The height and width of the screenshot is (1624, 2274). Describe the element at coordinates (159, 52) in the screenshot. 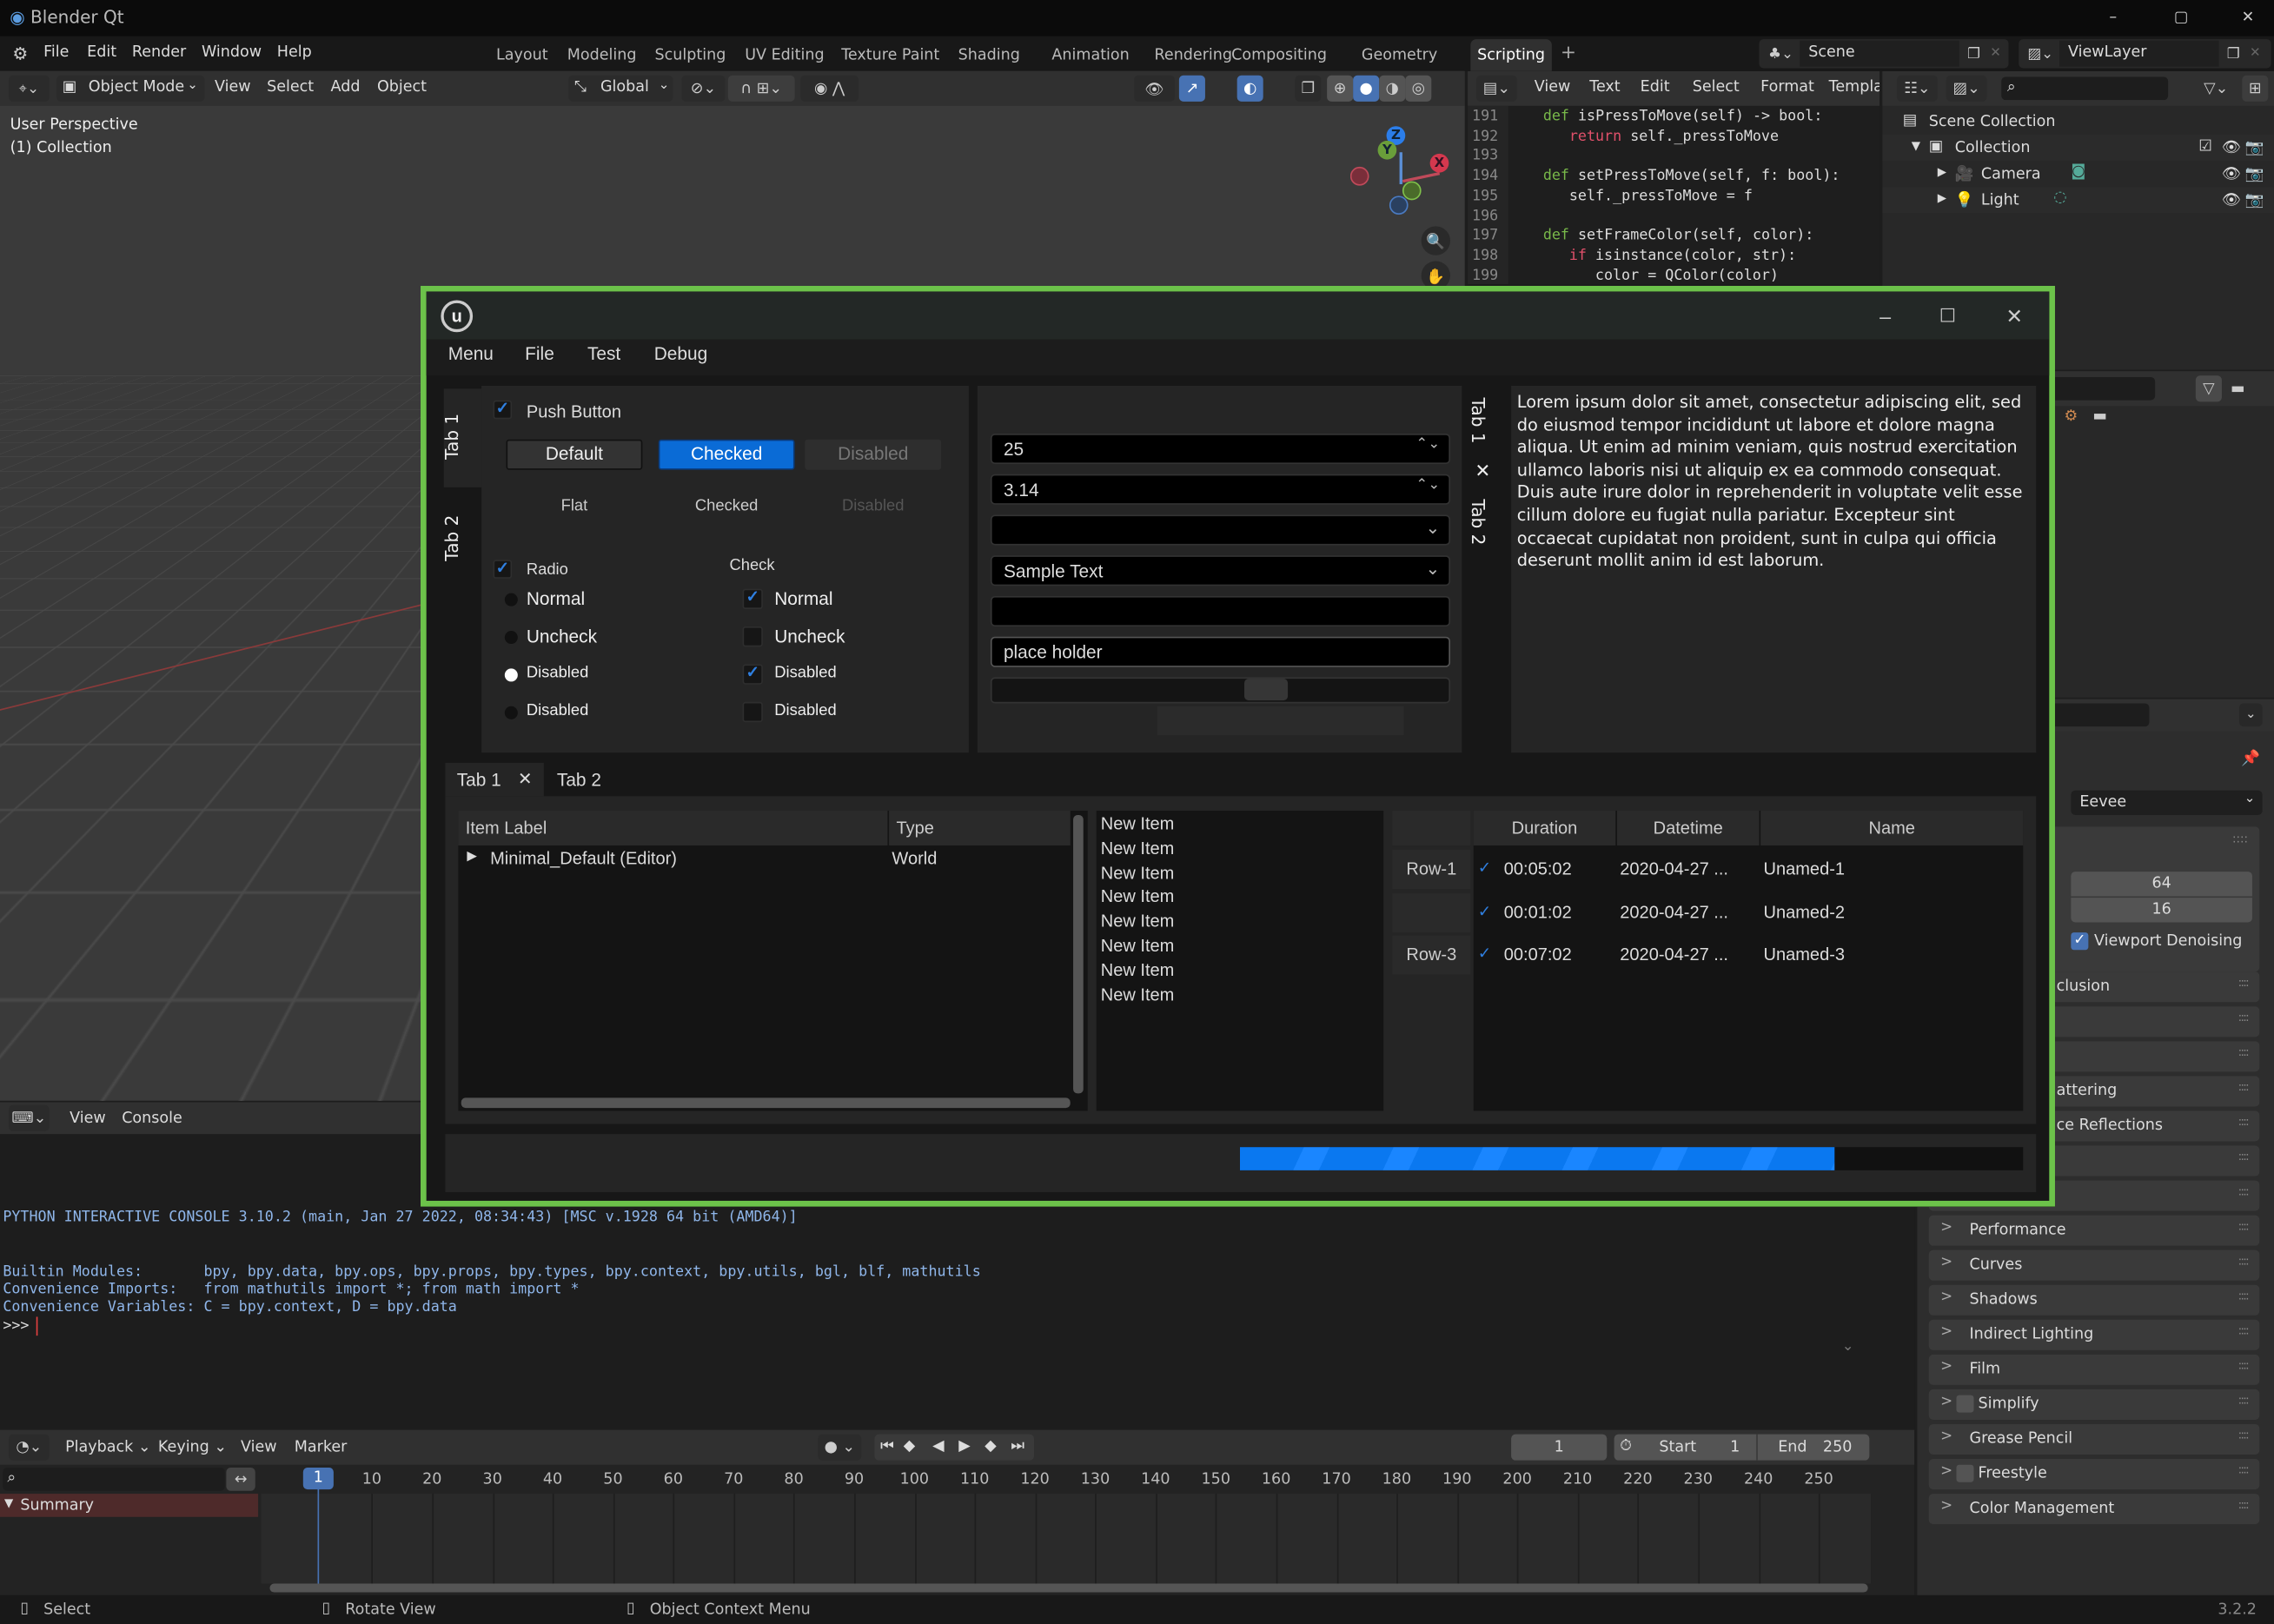

I see `menu-render: Render` at that location.